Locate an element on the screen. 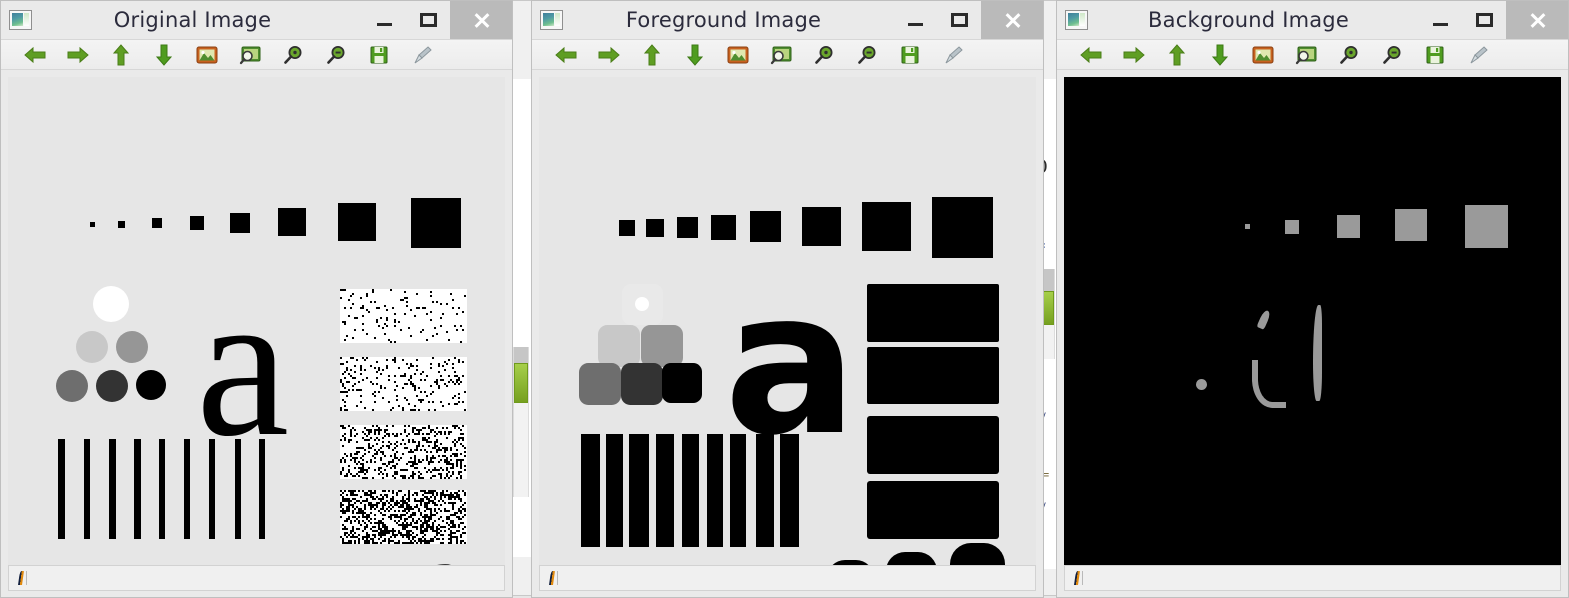  titlebar: Original Image is located at coordinates (256, 20).